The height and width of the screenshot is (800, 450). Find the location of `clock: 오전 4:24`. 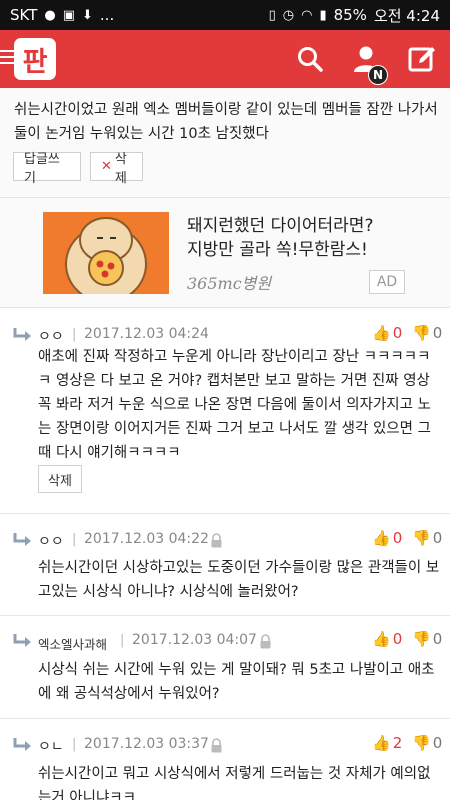

clock: 오전 4:24 is located at coordinates (406, 15).